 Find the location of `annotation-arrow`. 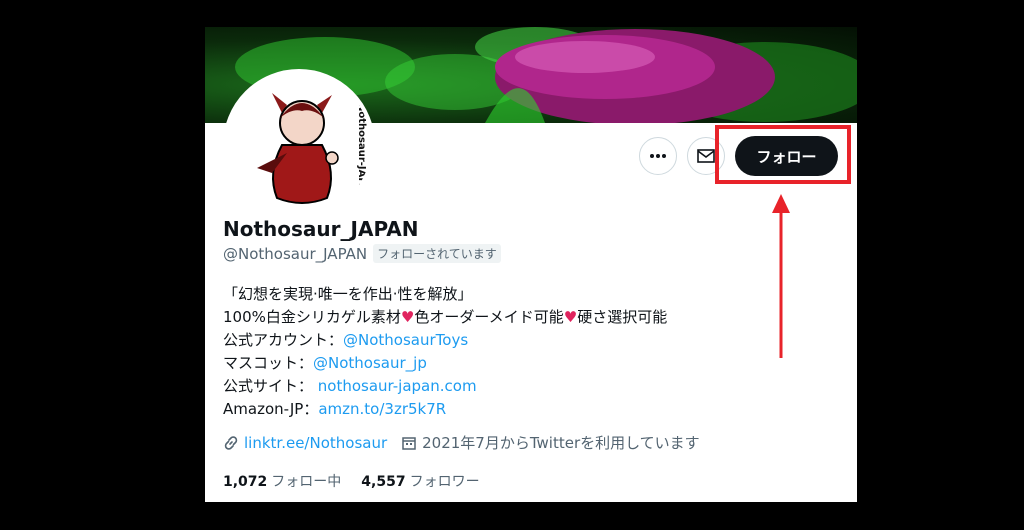

annotation-arrow is located at coordinates (781, 276).